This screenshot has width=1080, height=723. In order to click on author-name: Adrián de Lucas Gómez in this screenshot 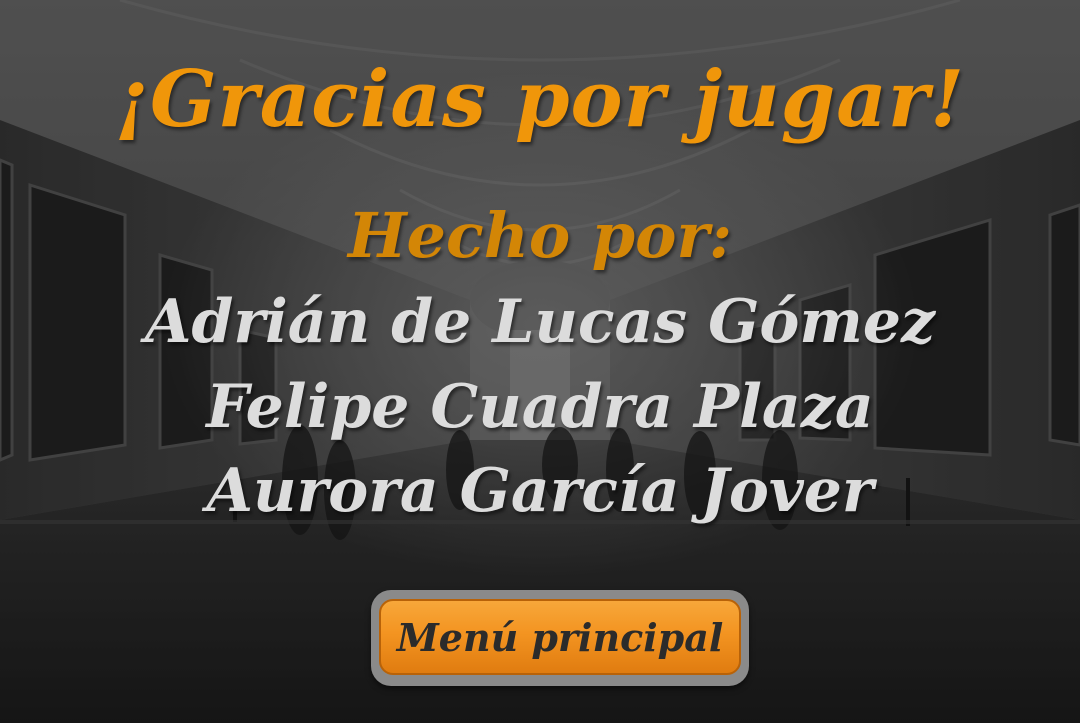, I will do `click(540, 322)`.